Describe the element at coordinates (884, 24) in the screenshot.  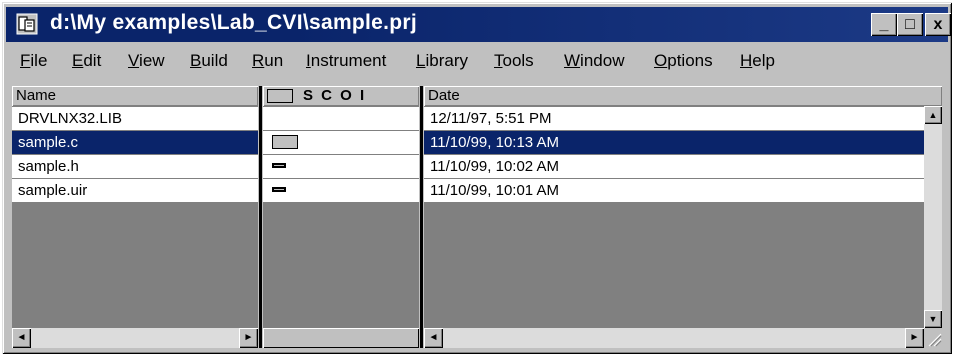
I see `minimize-button: _` at that location.